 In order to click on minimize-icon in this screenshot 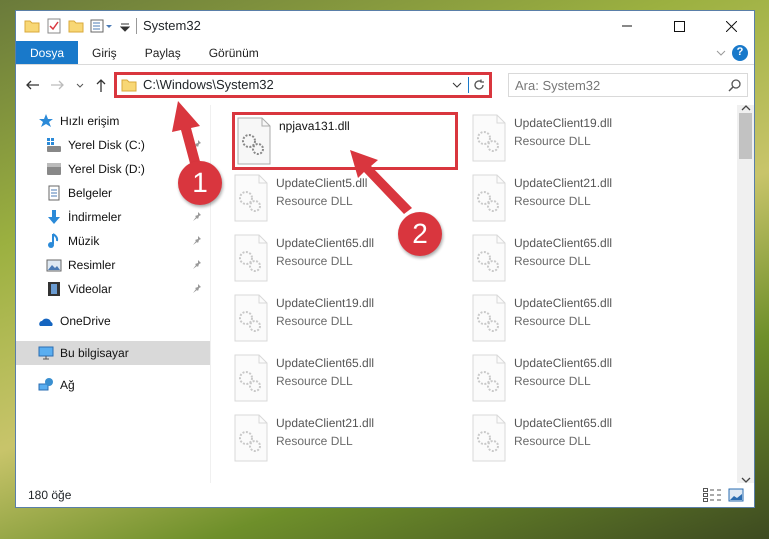, I will do `click(627, 26)`.